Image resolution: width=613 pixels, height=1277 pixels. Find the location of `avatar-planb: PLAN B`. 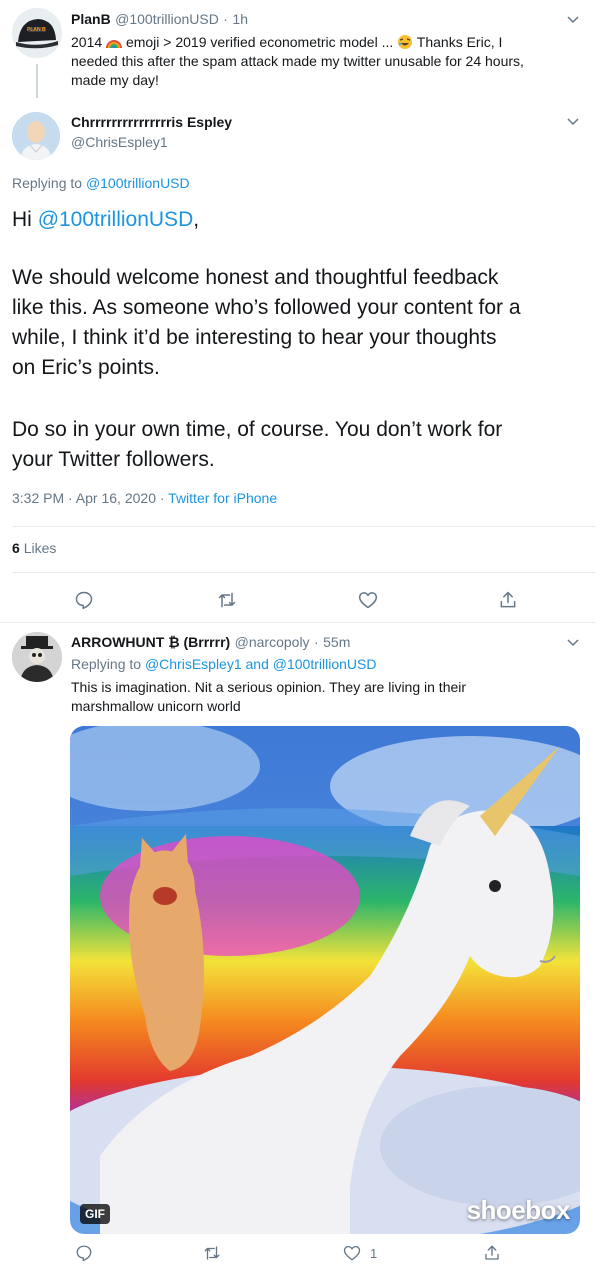

avatar-planb: PLAN B is located at coordinates (37, 33).